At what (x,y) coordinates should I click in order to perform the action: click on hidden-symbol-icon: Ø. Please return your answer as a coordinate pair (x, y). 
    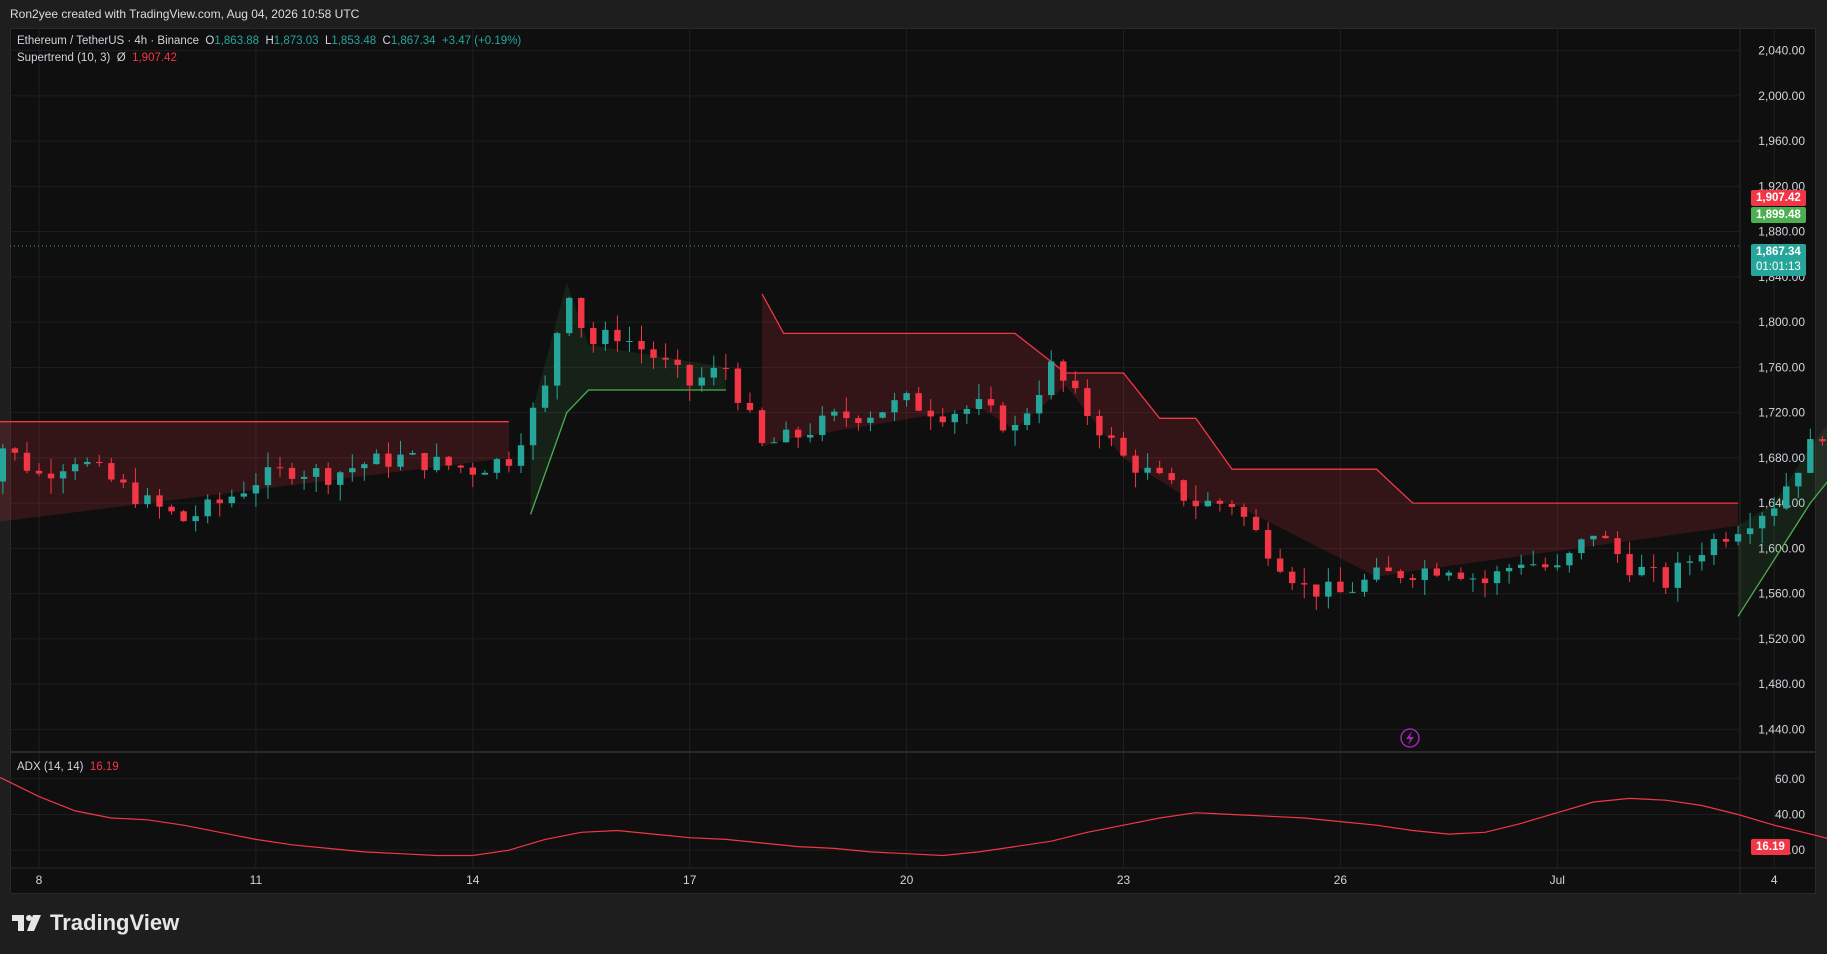
    Looking at the image, I should click on (121, 58).